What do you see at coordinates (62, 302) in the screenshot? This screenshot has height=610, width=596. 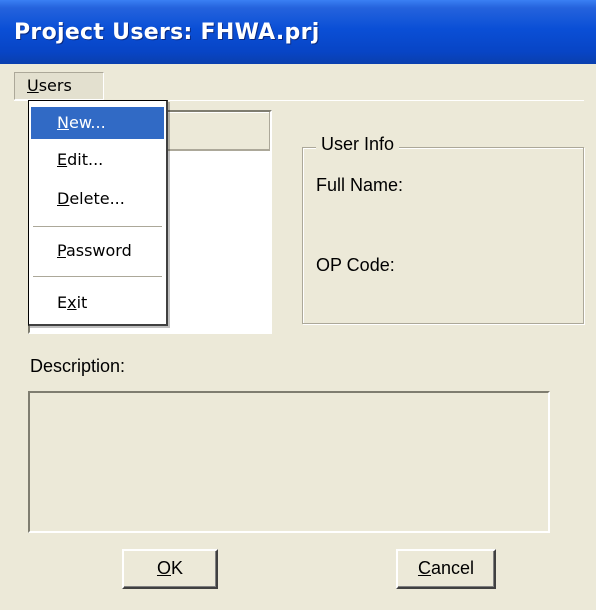 I see `menu-item-exit-prefix: E` at bounding box center [62, 302].